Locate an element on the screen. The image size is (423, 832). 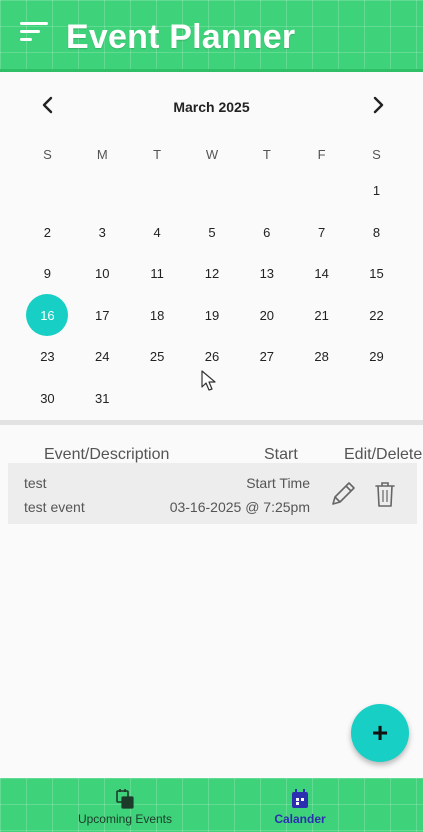
calendar-day-number: 12 is located at coordinates (212, 274).